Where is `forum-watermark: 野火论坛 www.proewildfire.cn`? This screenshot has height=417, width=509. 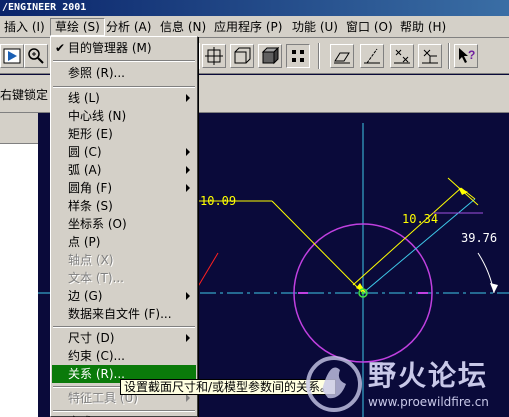
forum-watermark: 野火论坛 www.proewildfire.cn is located at coordinates (404, 383).